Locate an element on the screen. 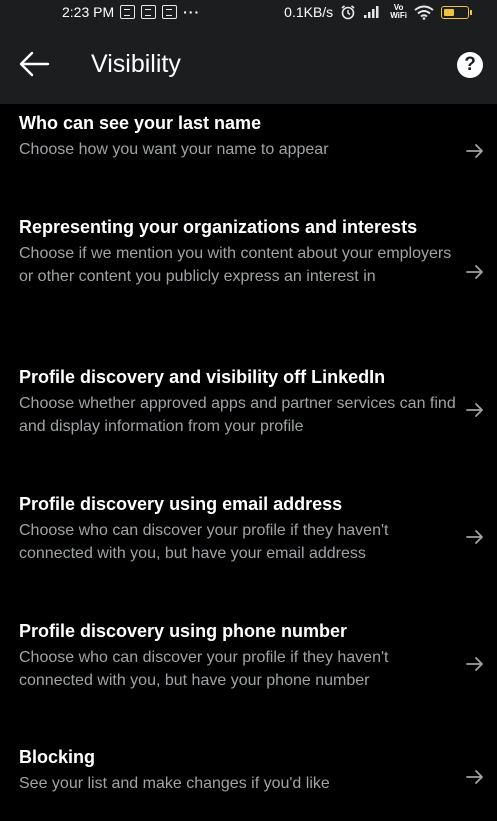 Image resolution: width=497 pixels, height=821 pixels. item-title: Profile discovery using email address is located at coordinates (181, 504).